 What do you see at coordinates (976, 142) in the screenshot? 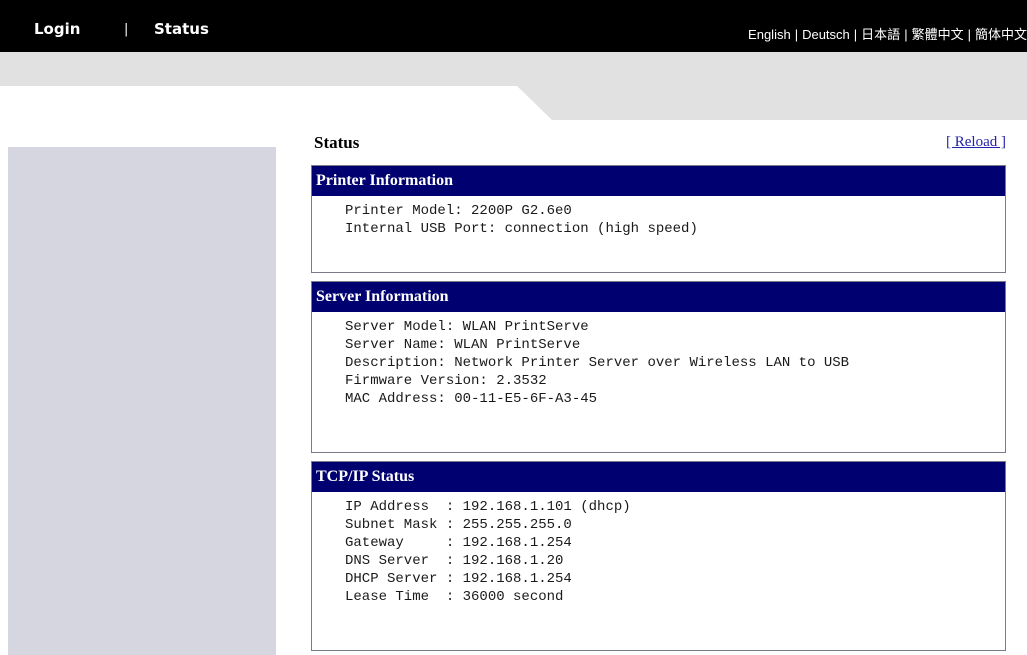
I see `reload-link: [ Reload ]` at bounding box center [976, 142].